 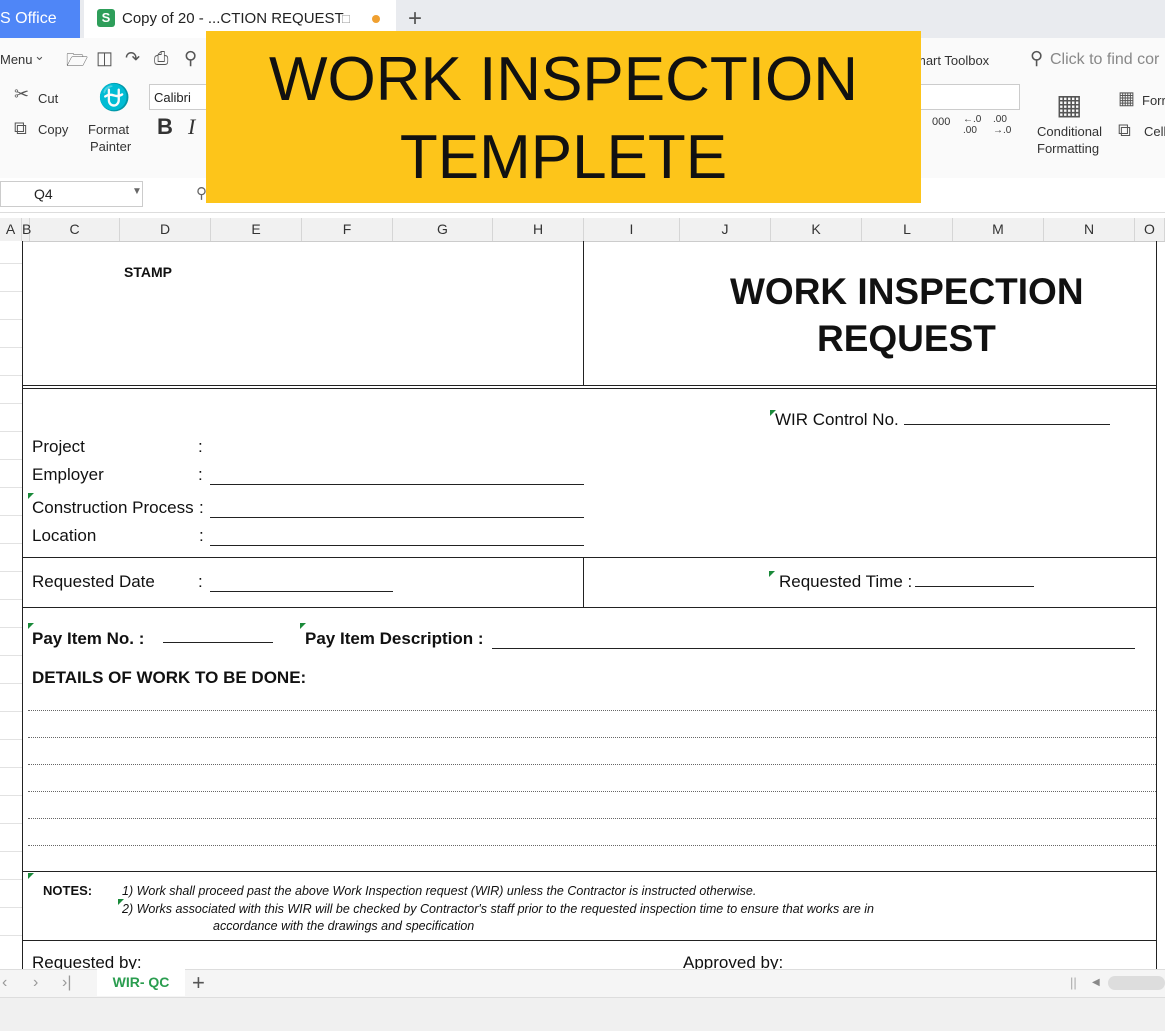 I want to click on tab-wps-office: S Office, so click(x=40, y=19).